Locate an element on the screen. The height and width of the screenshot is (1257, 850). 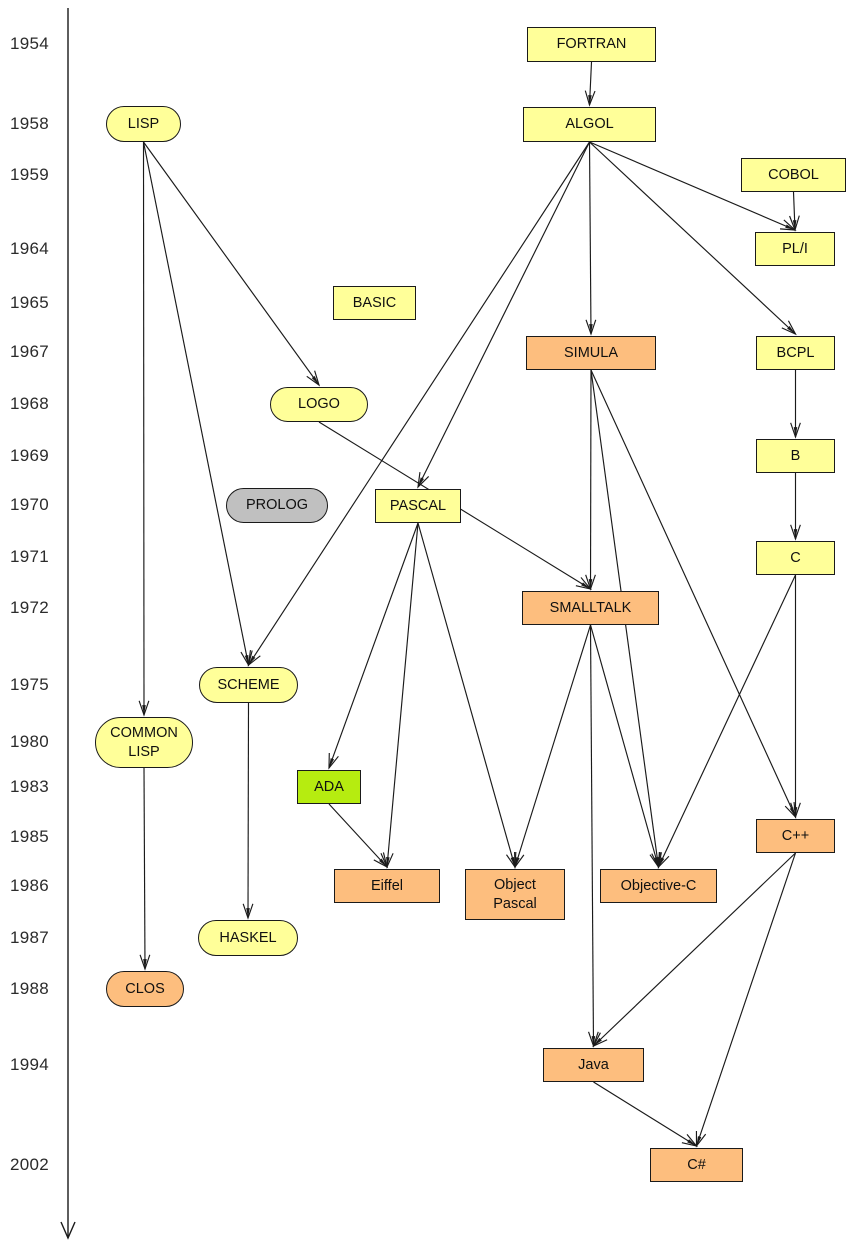
language-node-haskel: HASKEL is located at coordinates (248, 938).